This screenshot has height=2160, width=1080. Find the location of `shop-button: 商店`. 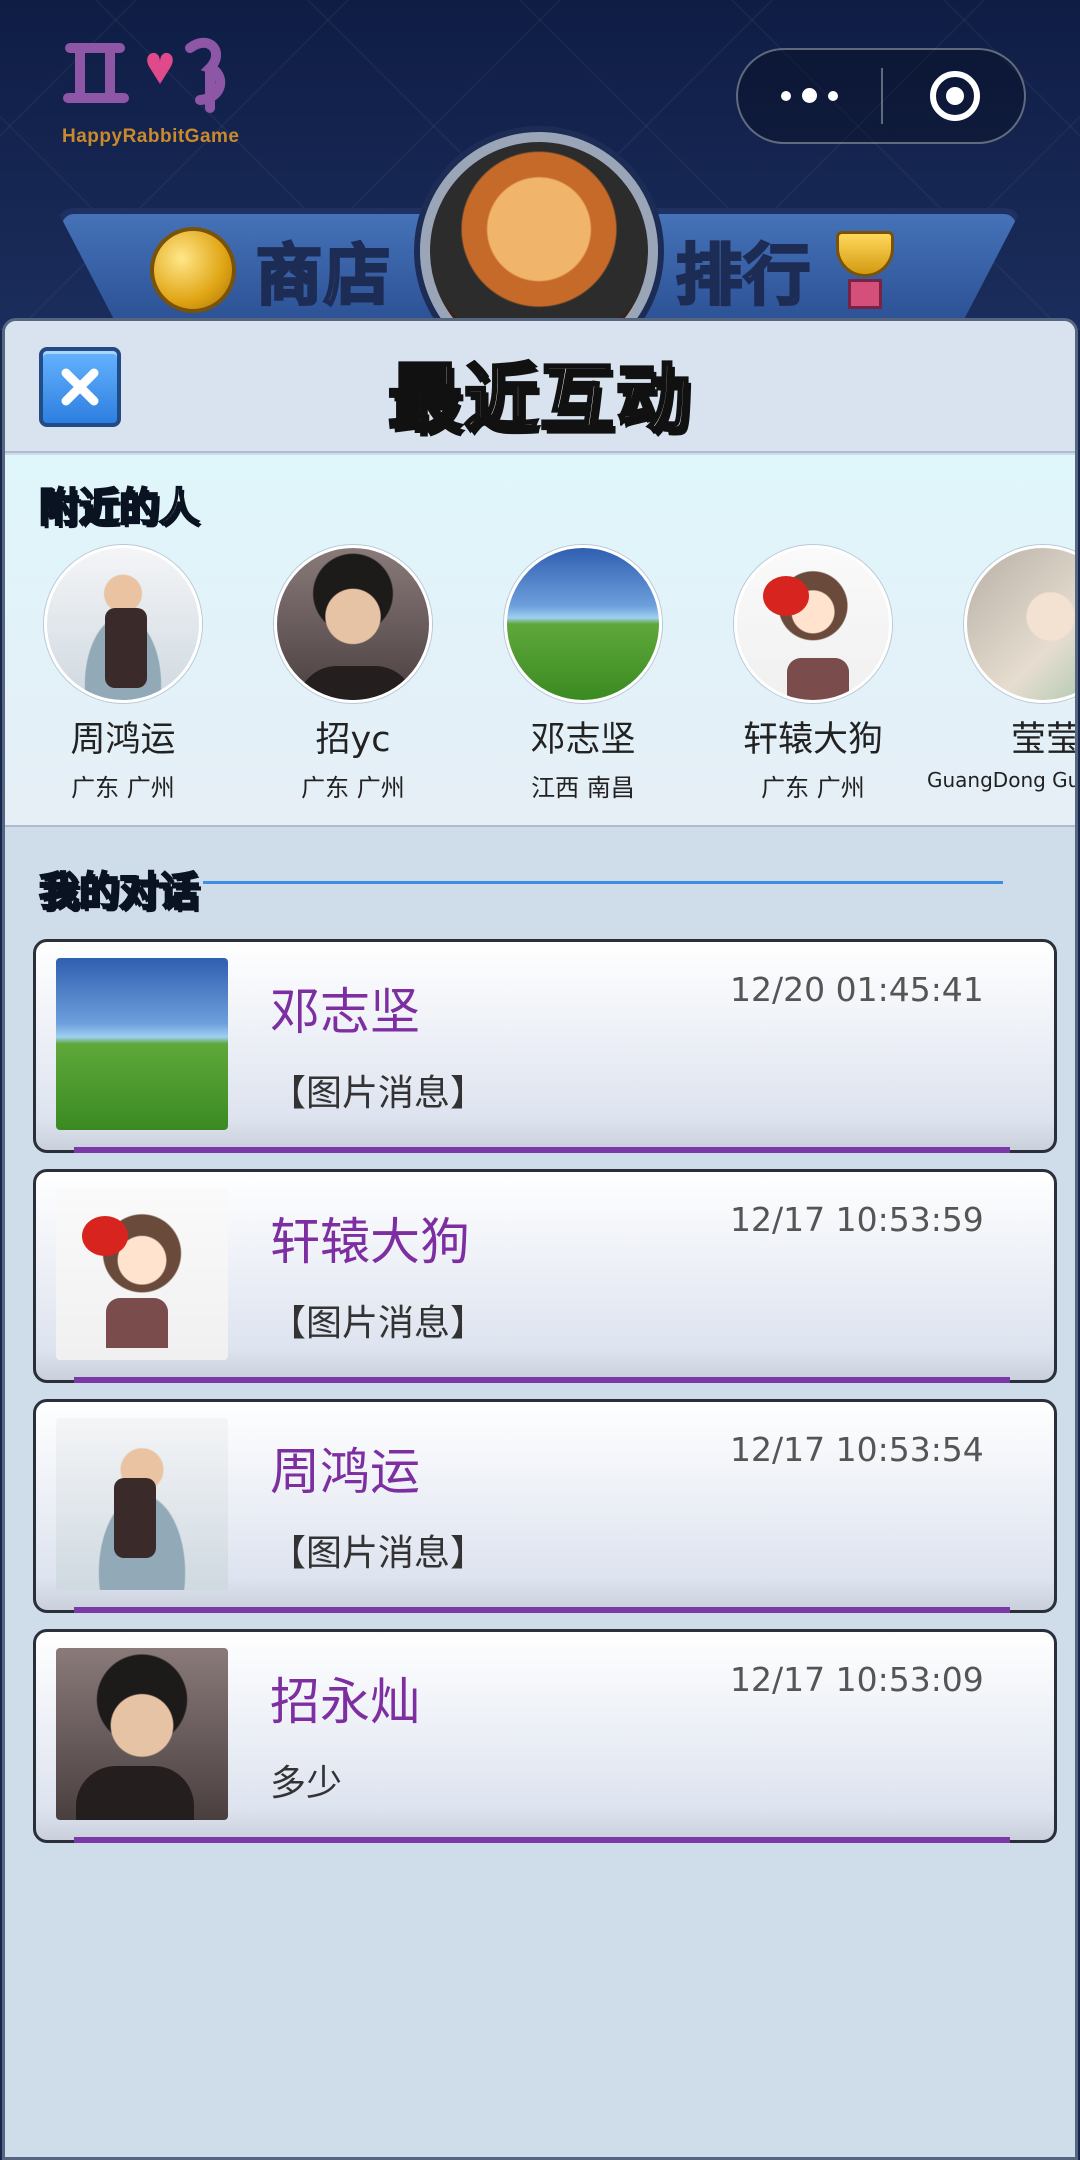

shop-button: 商店 is located at coordinates (271, 270).